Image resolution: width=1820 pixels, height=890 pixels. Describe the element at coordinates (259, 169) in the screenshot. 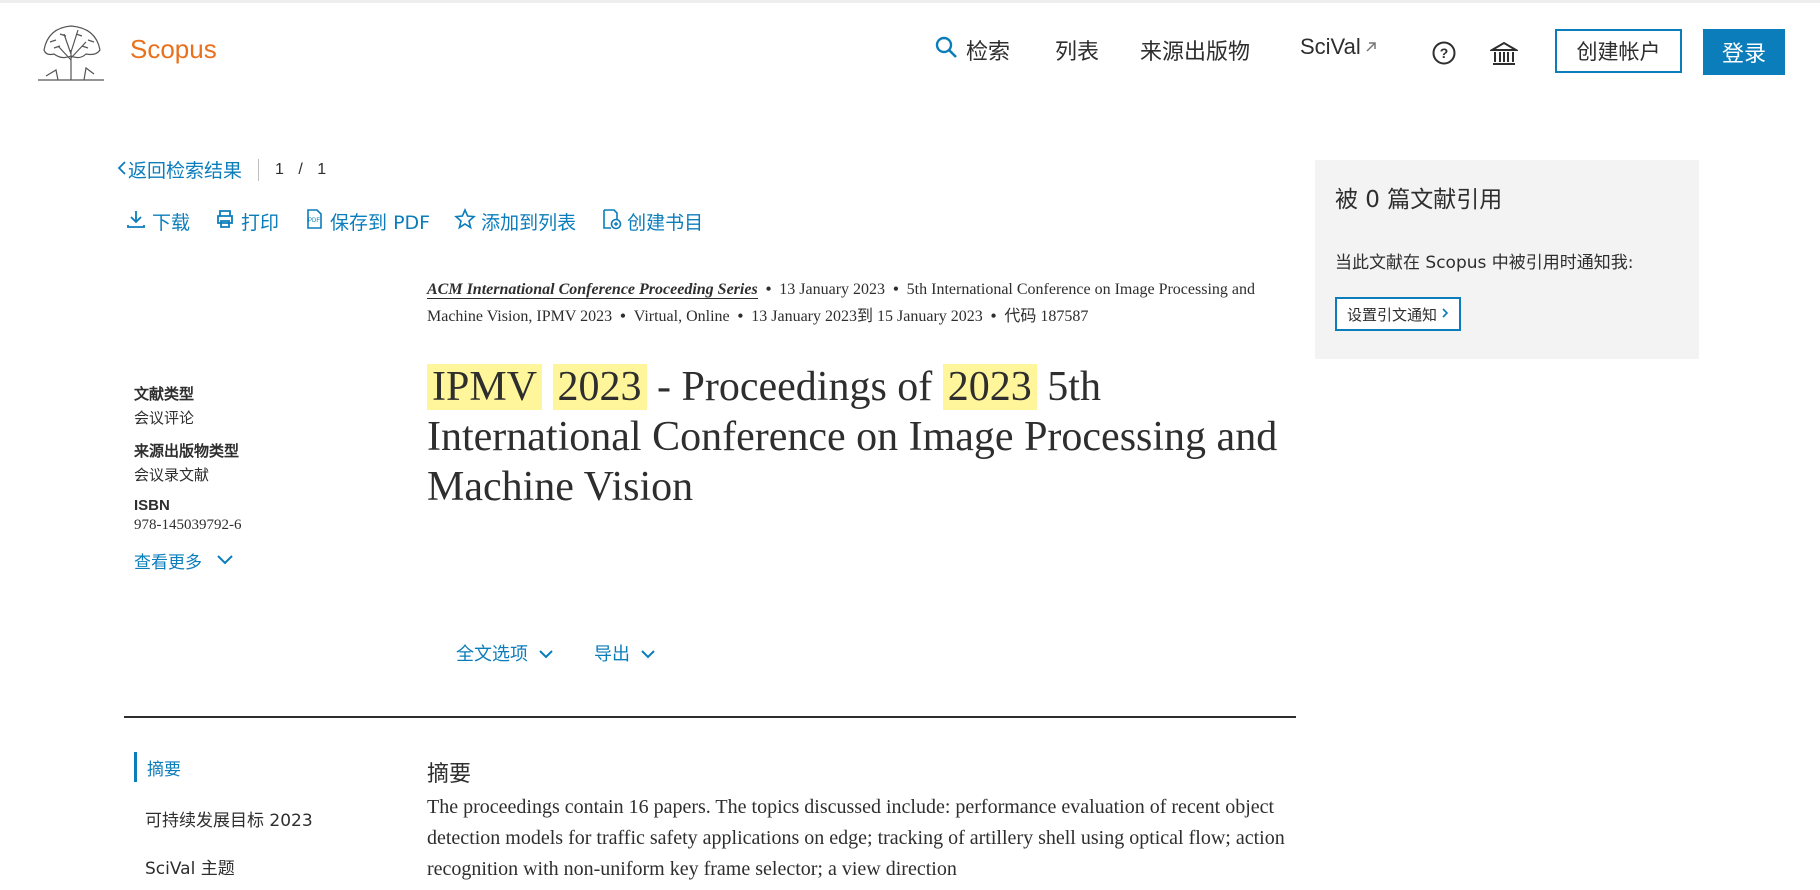

I see `divider` at that location.